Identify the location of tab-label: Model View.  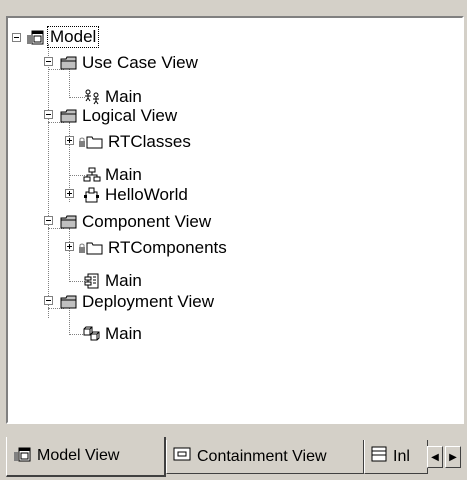
(78, 455).